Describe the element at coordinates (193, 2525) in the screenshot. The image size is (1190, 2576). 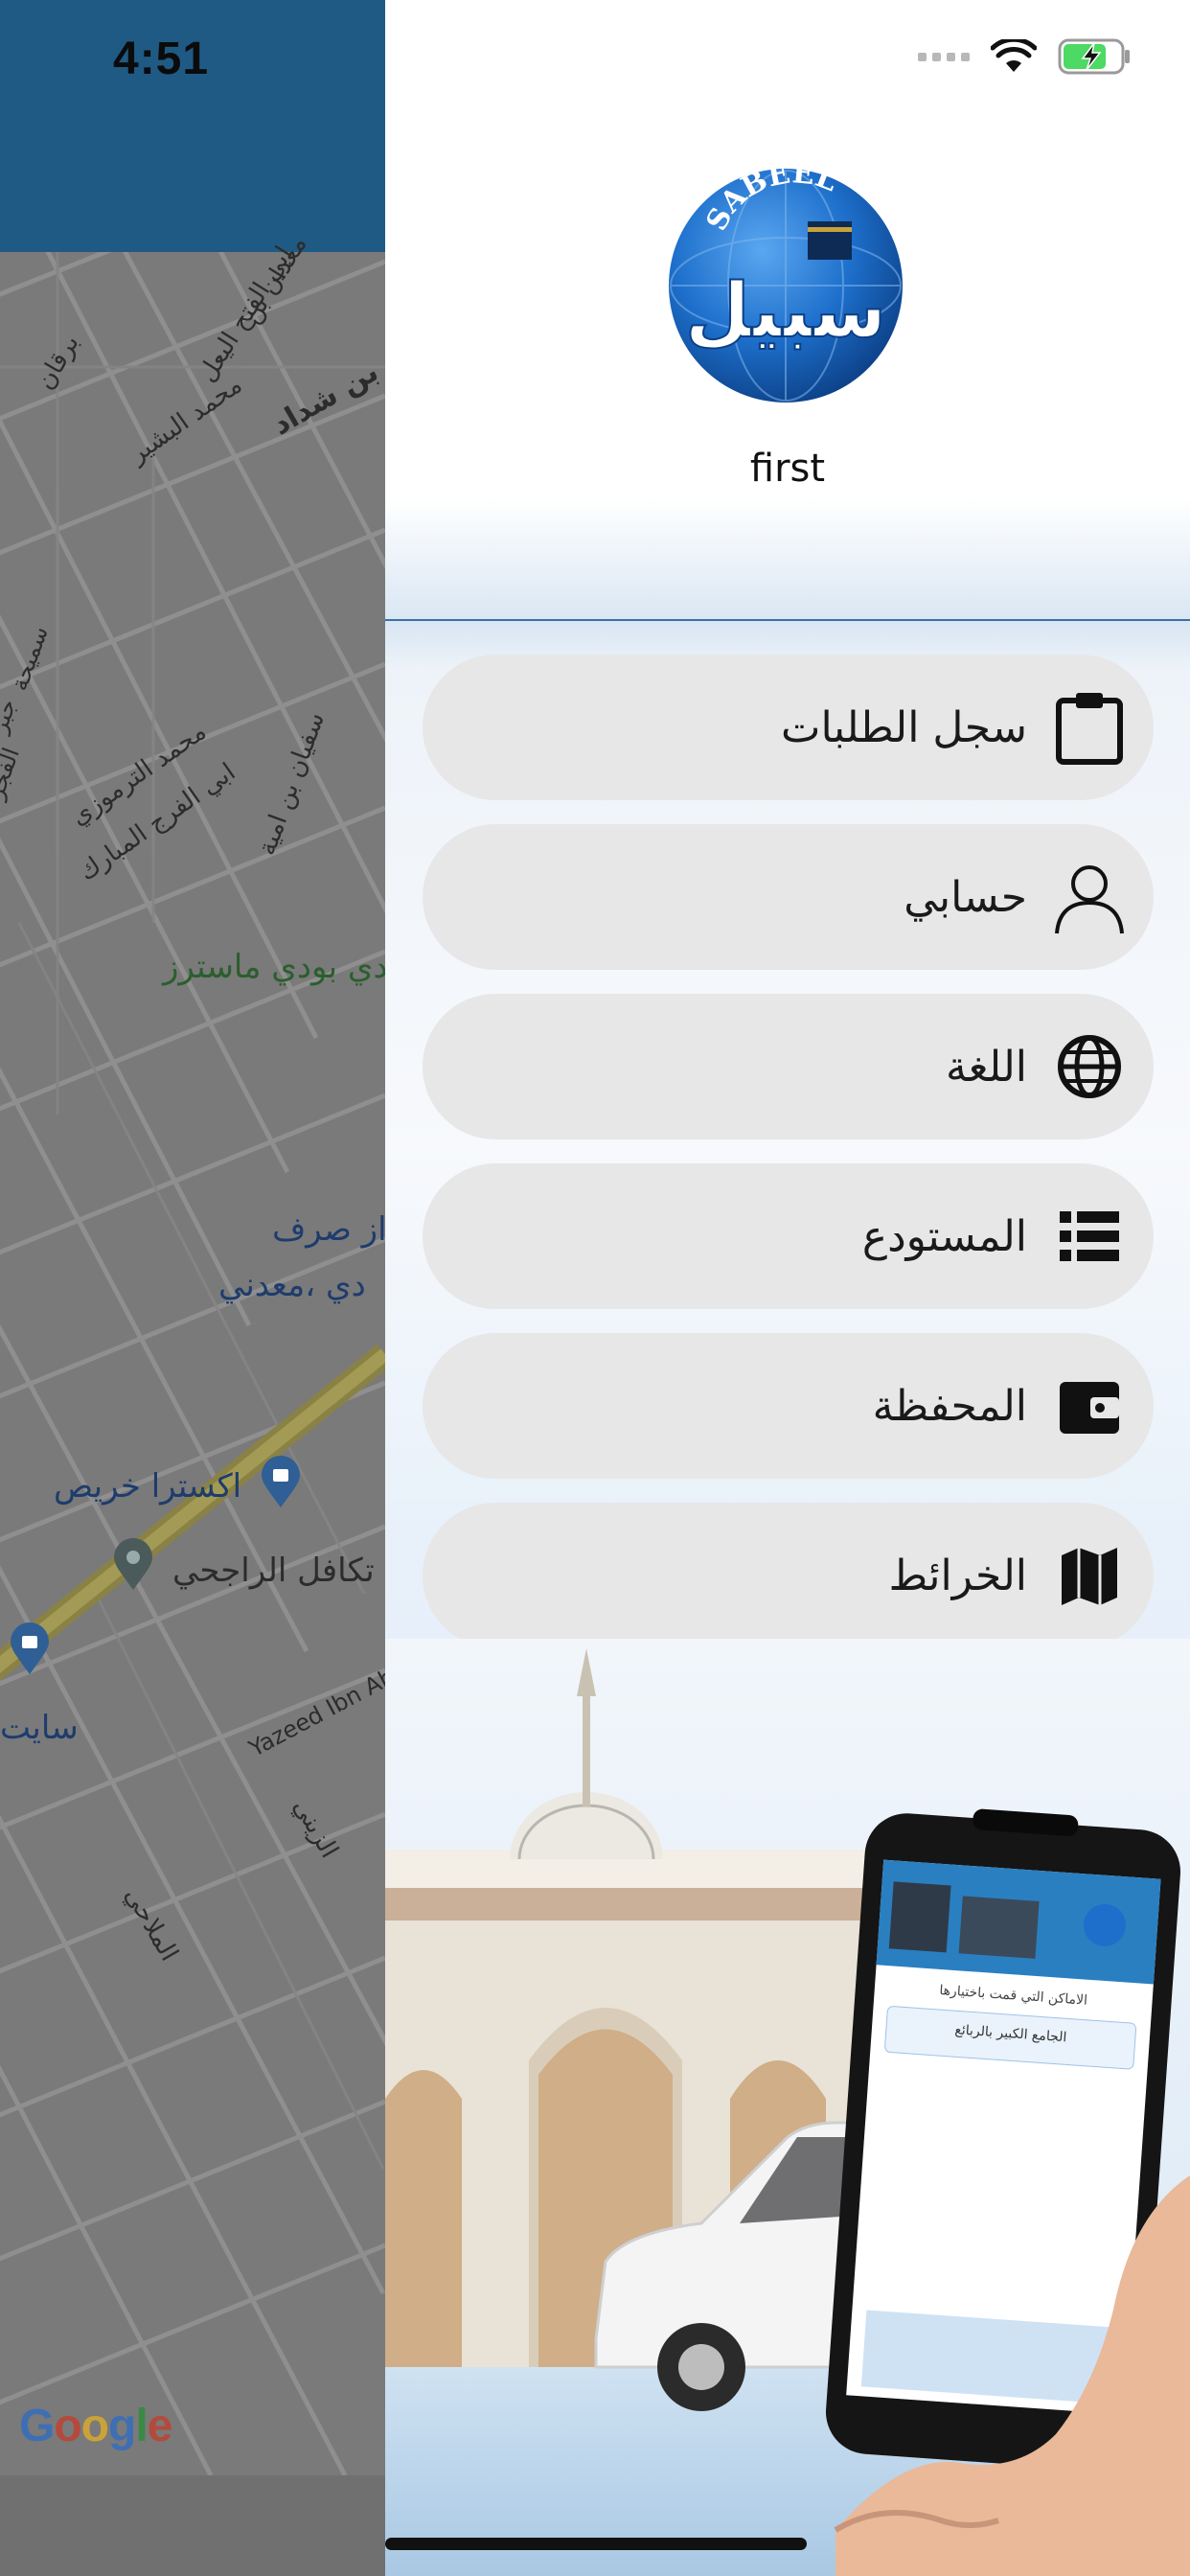
I see `map-bottom-bar` at that location.